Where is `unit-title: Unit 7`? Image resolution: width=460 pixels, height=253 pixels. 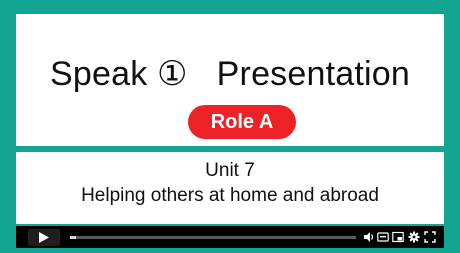
unit-title: Unit 7 is located at coordinates (230, 170).